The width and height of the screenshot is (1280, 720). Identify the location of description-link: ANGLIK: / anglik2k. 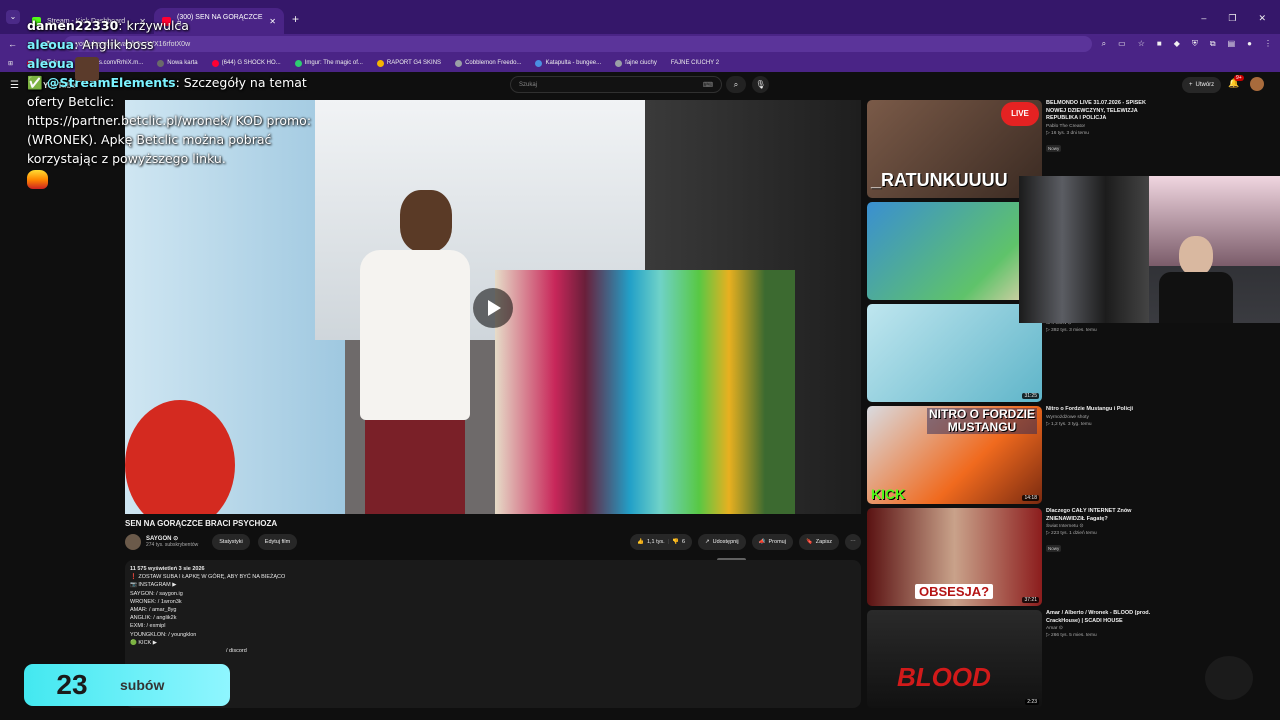
(493, 618).